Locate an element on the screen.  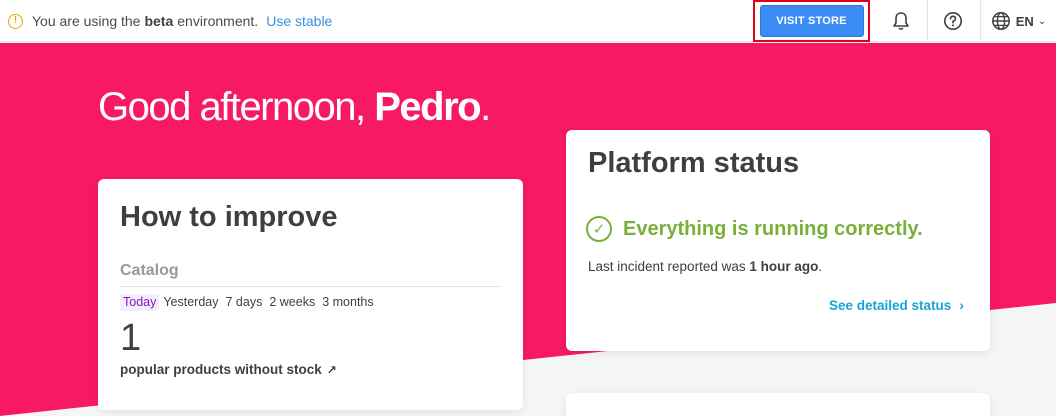
next-card is located at coordinates (778, 404).